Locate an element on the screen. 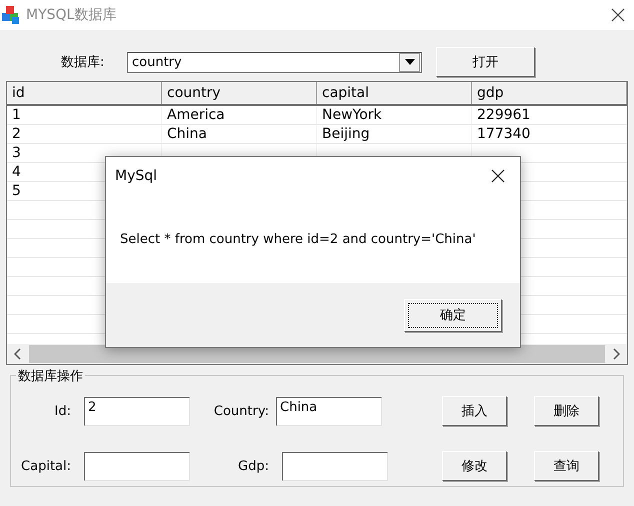 The image size is (634, 506). dropdown-arrow-icon is located at coordinates (409, 62).